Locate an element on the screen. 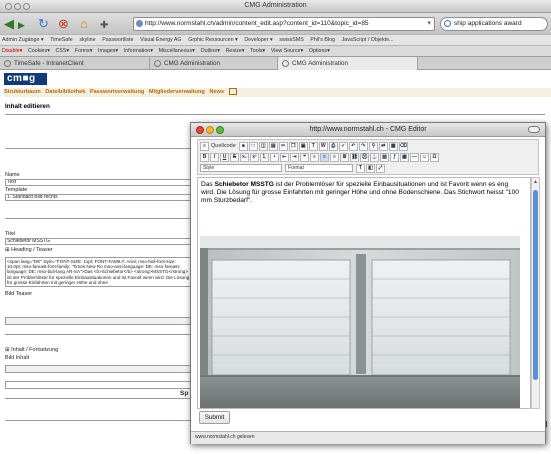  scroll-up-icon: ▲ is located at coordinates (535, 182).